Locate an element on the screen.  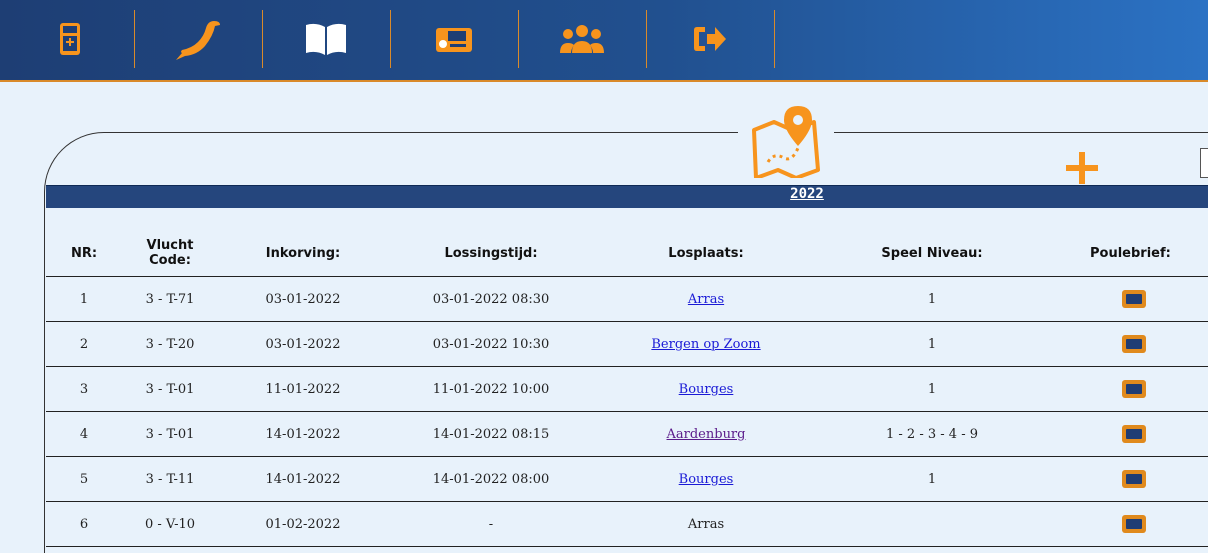
losplaats-link: Bergen op Zoom is located at coordinates (705, 344).